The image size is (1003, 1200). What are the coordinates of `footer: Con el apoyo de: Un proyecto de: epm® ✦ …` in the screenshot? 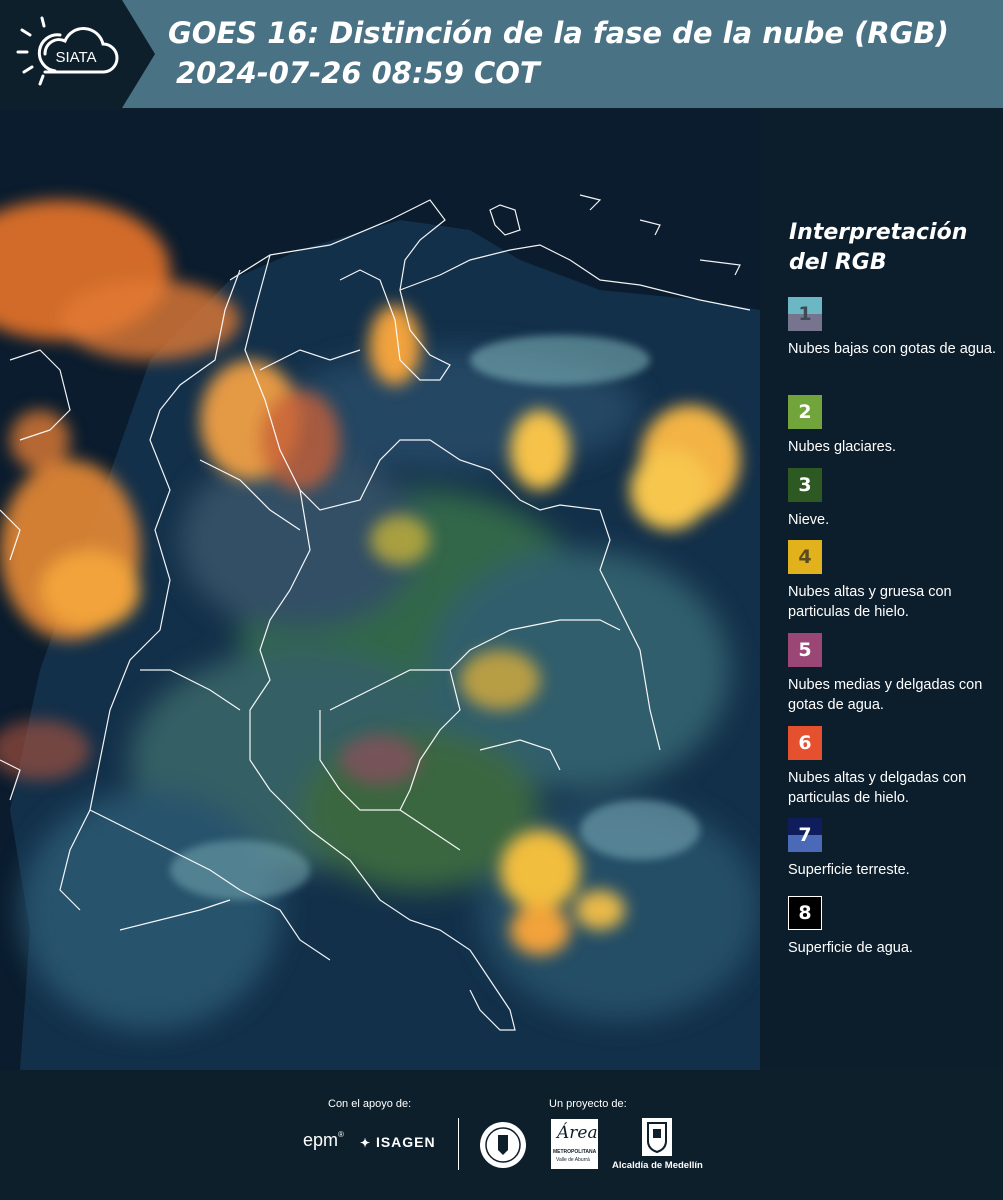 It's located at (501, 1135).